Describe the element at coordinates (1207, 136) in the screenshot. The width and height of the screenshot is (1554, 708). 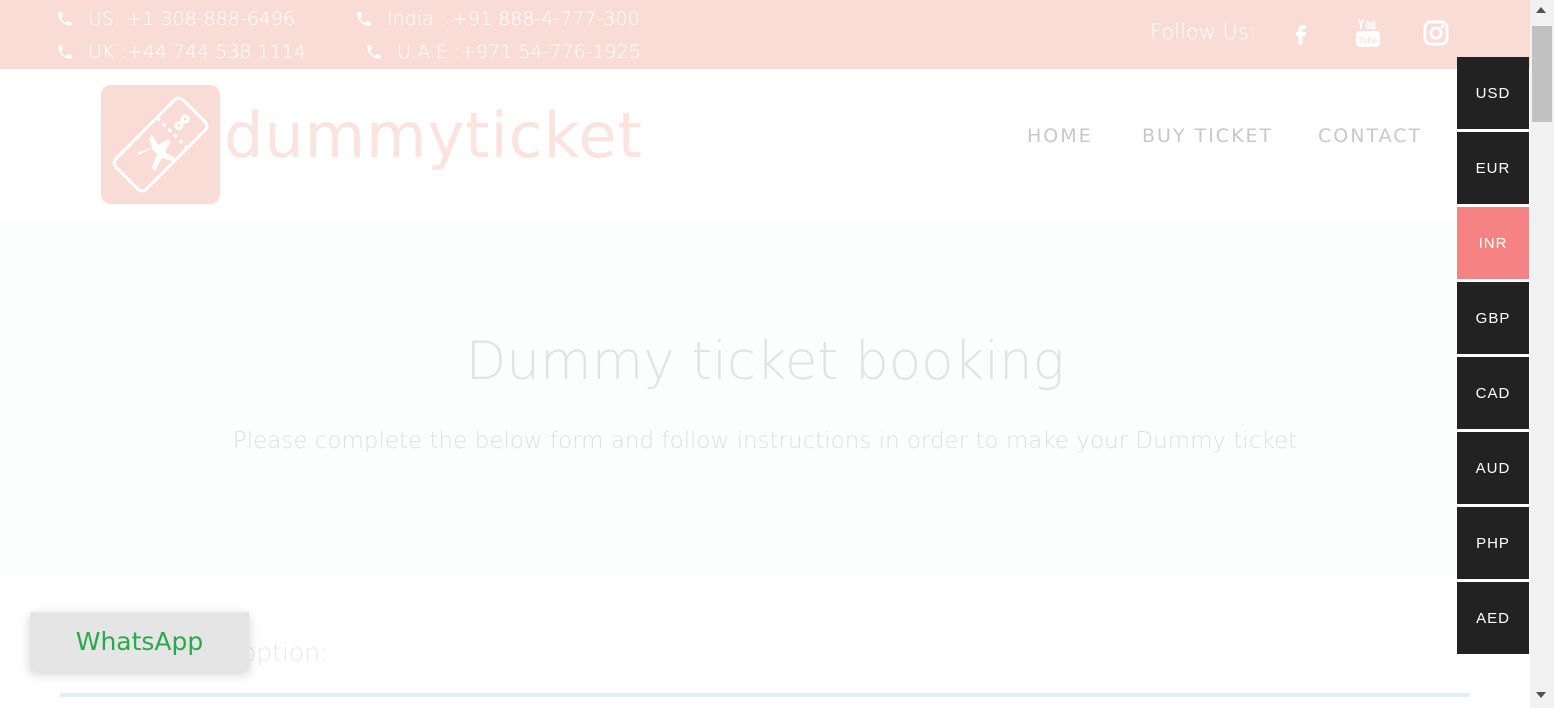
I see `nav-buy-ticket: BUY TICKET` at that location.